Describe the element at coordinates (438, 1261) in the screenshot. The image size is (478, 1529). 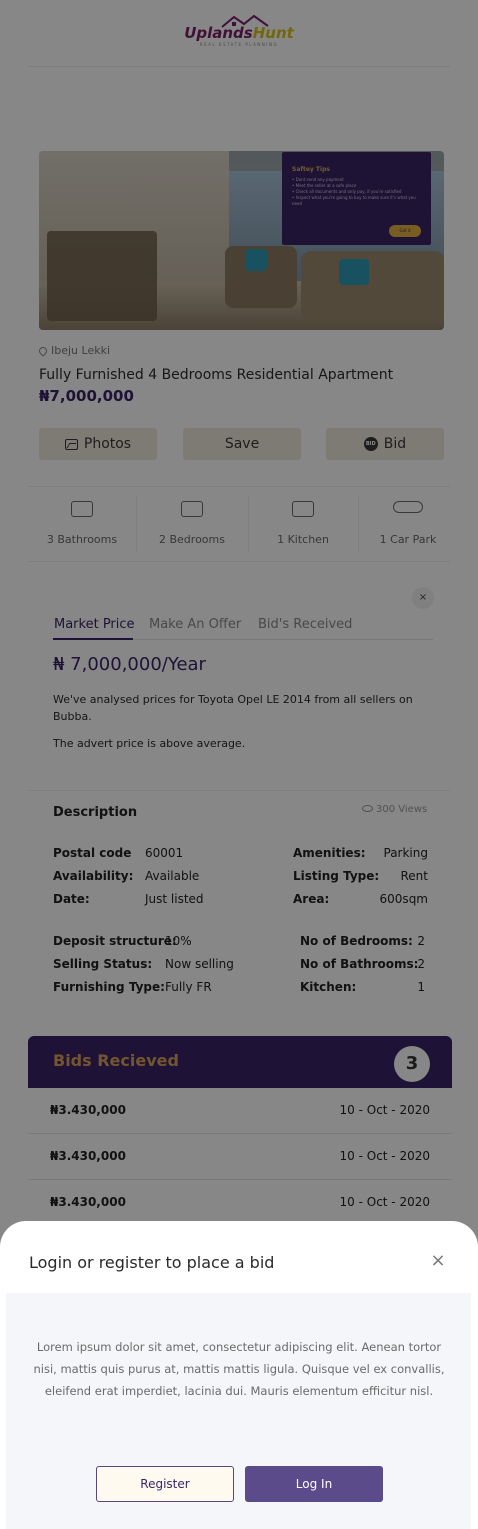
I see `close-sheet-button: ×` at that location.